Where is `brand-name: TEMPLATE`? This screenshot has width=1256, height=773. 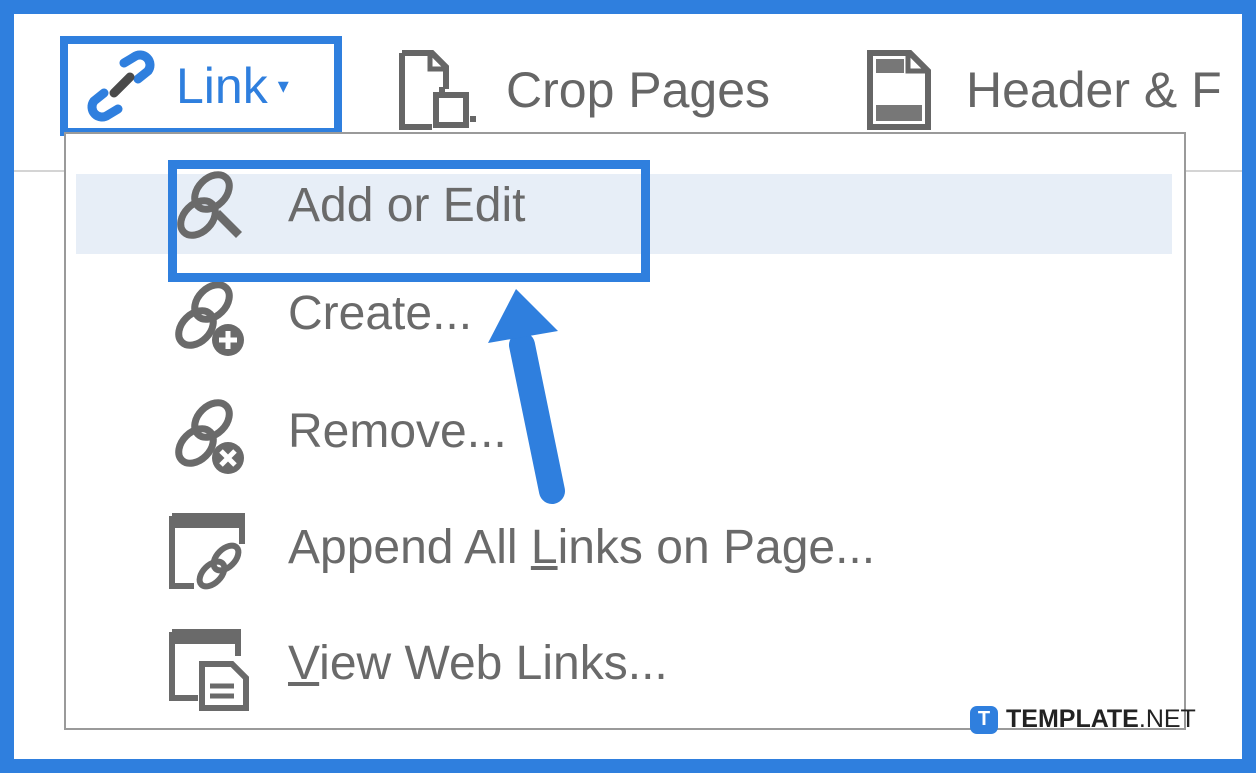
brand-name: TEMPLATE is located at coordinates (1072, 719).